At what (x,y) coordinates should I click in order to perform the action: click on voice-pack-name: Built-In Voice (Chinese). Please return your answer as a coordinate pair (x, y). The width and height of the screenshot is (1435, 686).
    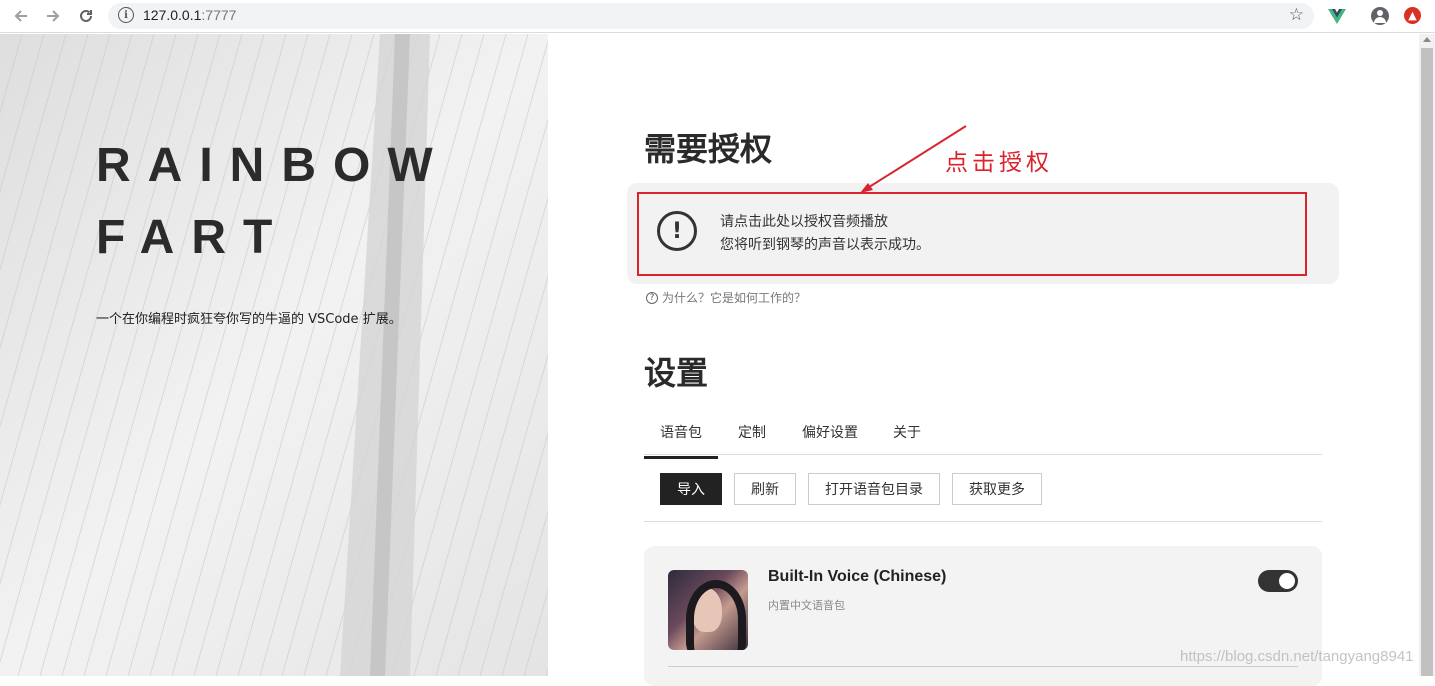
    Looking at the image, I should click on (857, 576).